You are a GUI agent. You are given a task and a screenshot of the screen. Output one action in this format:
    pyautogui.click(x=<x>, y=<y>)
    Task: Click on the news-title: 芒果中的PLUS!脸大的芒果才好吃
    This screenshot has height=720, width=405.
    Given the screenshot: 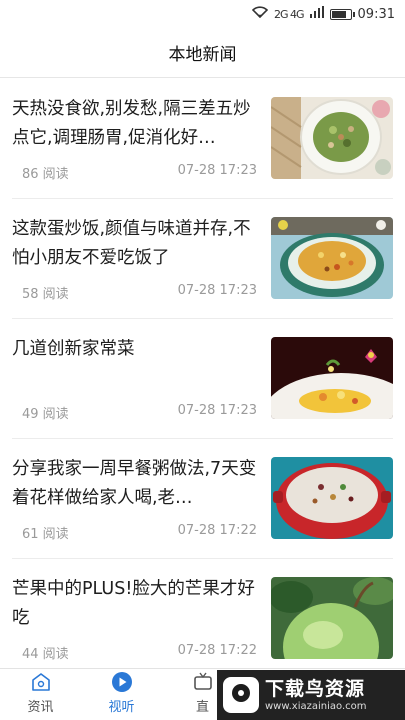 What is the action you would take?
    pyautogui.click(x=133, y=603)
    